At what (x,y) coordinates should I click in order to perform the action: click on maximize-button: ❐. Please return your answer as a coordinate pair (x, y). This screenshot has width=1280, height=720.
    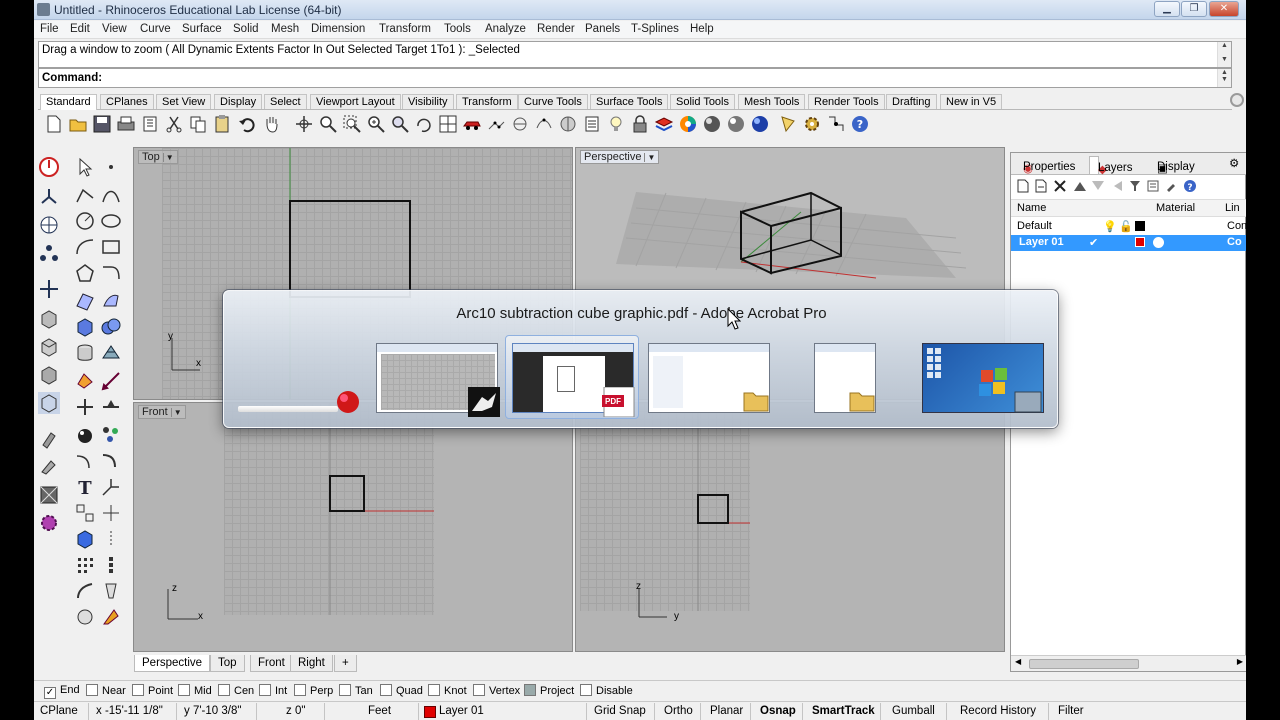
    Looking at the image, I should click on (1194, 9).